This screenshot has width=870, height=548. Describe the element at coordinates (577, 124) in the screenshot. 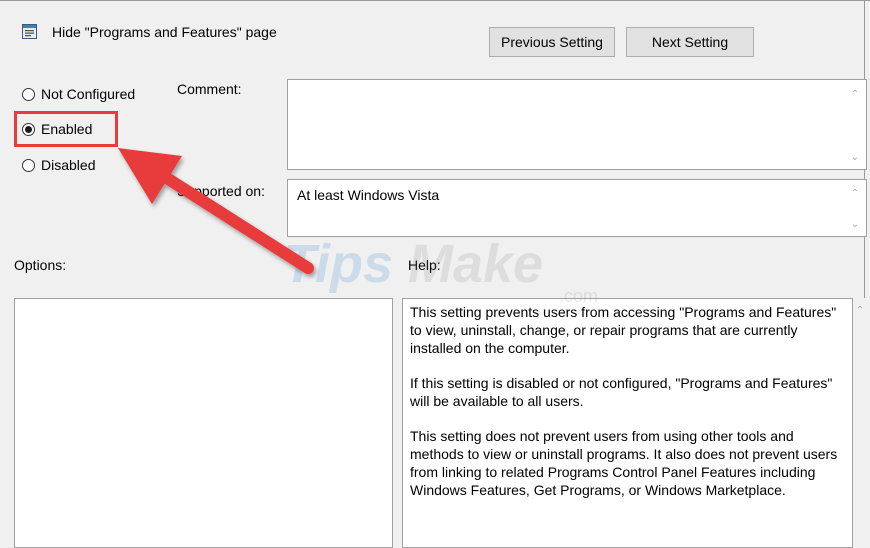

I see `comment-textarea` at that location.